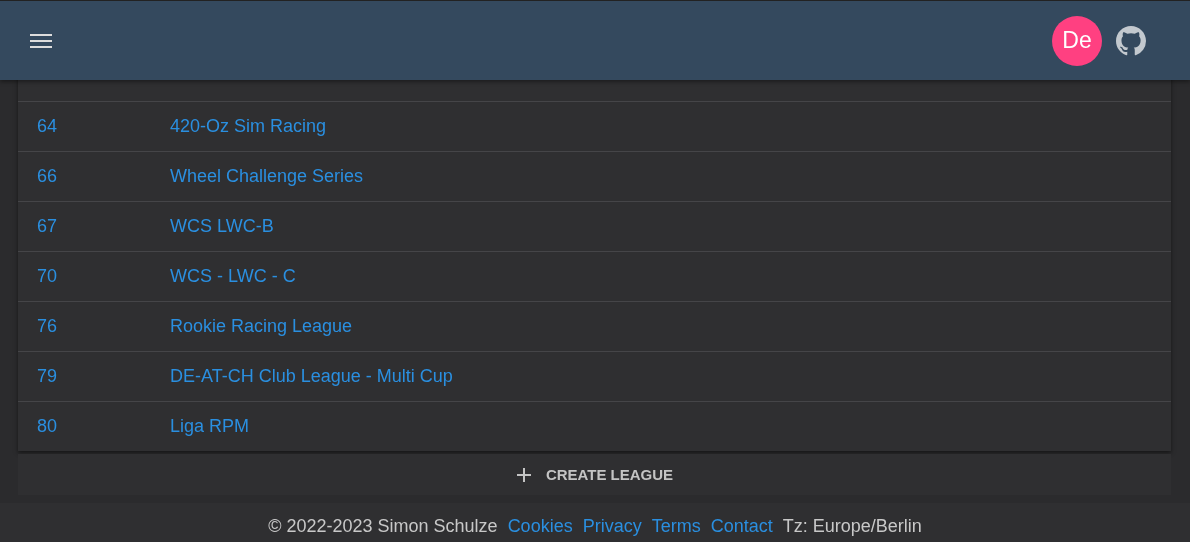 The width and height of the screenshot is (1190, 542). I want to click on league-id: 79, so click(94, 376).